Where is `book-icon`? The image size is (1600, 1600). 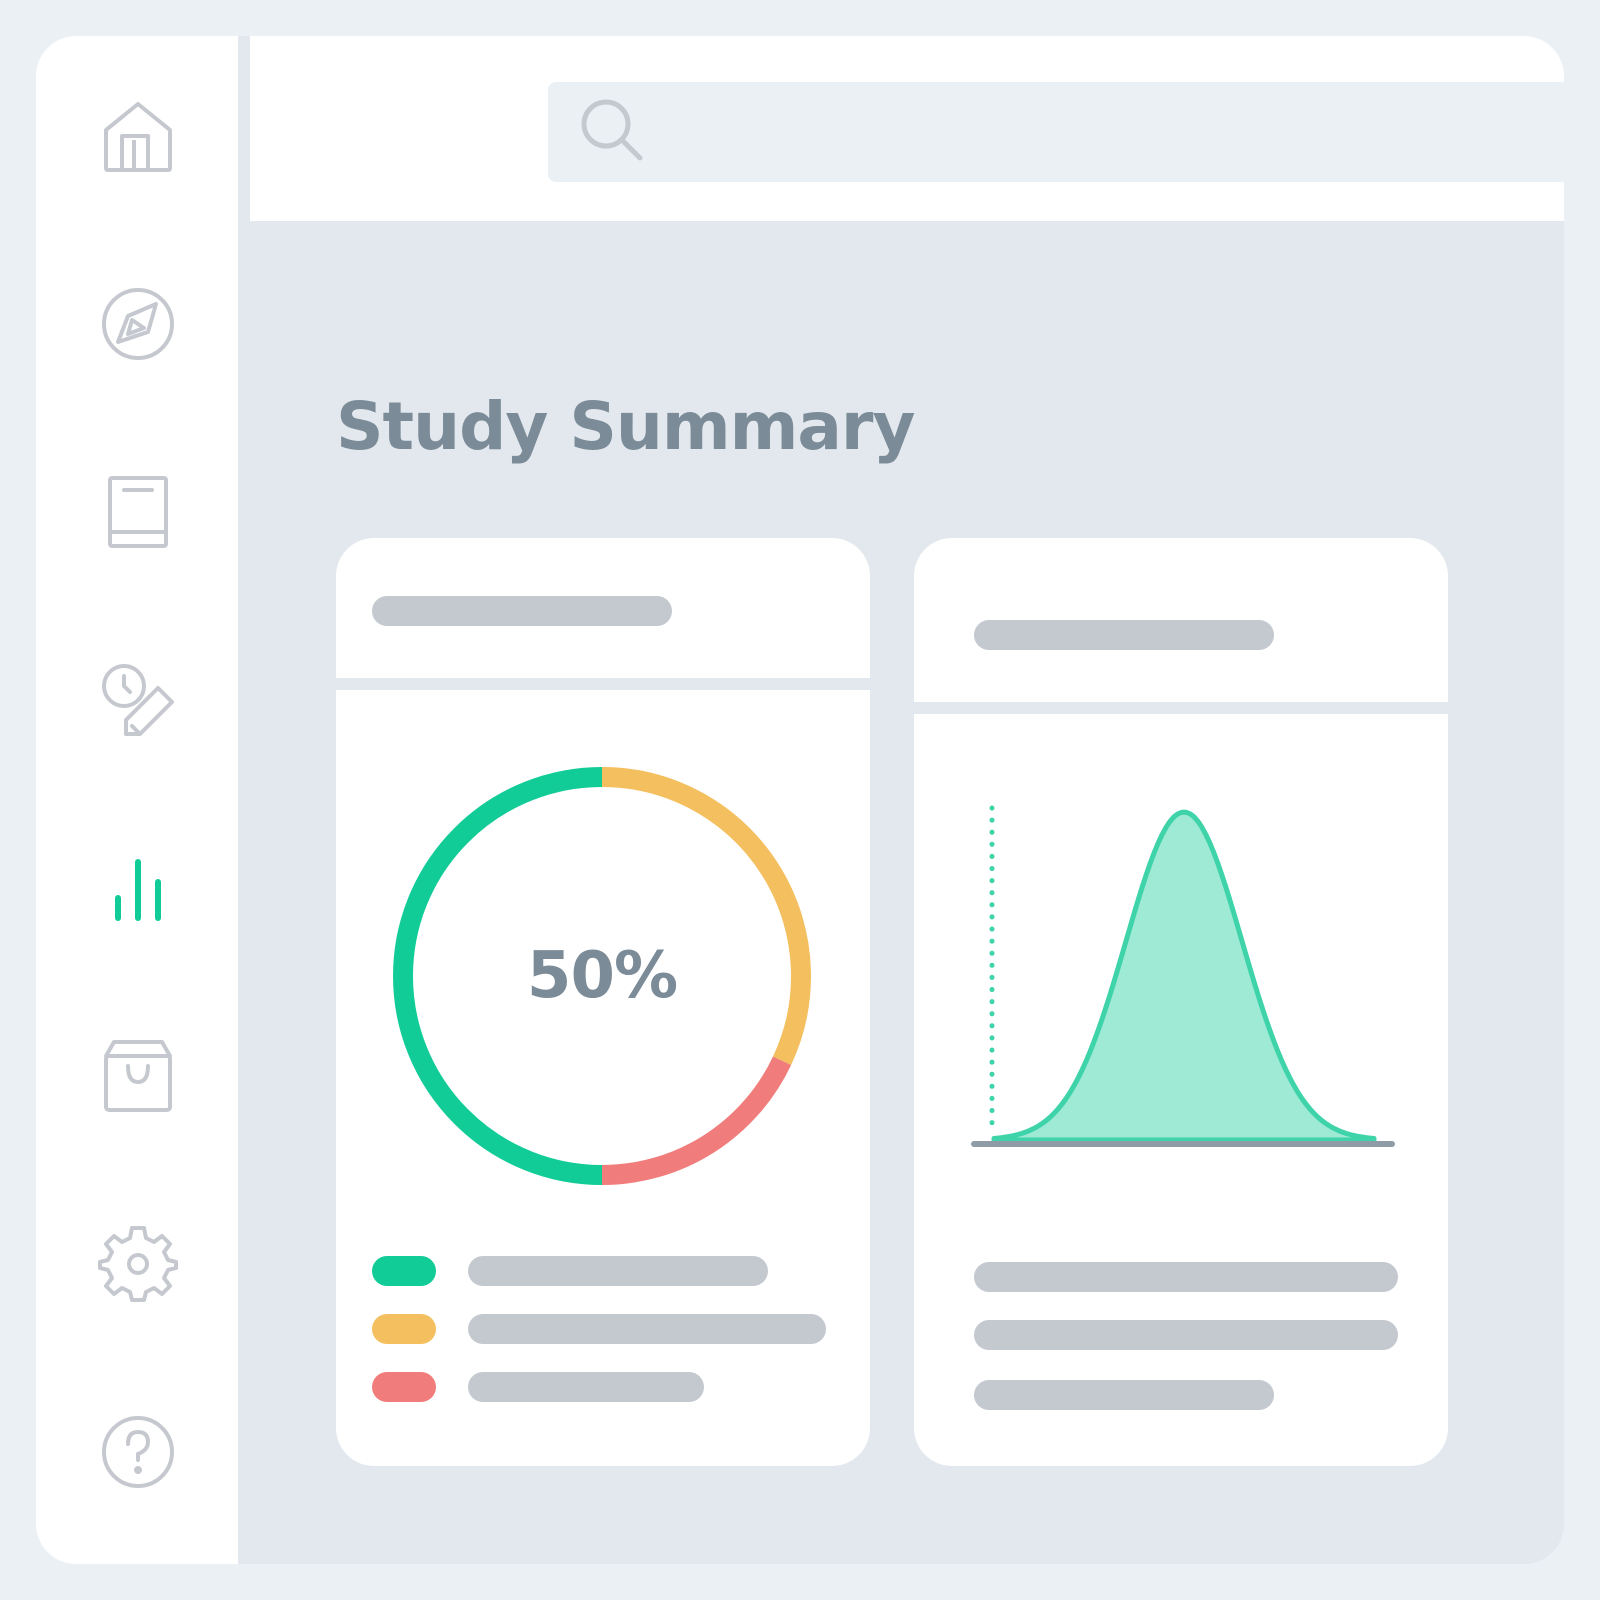 book-icon is located at coordinates (138, 512).